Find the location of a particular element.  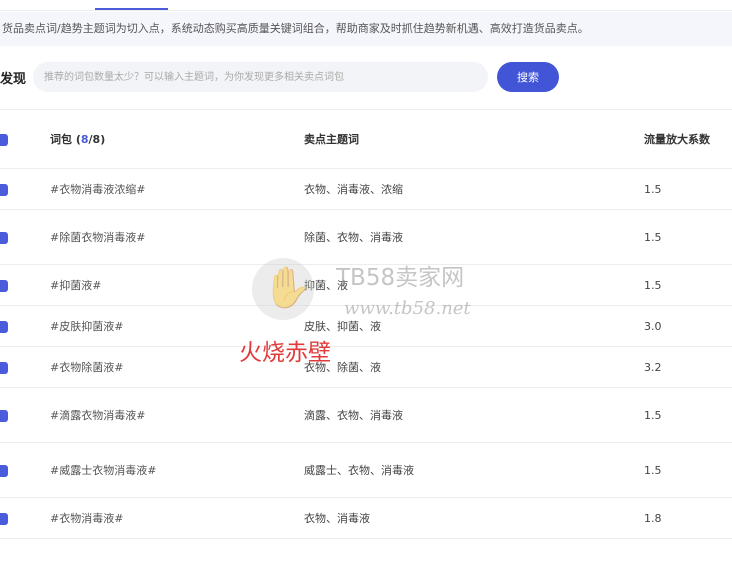

traffic-factor: 3.0 is located at coordinates (653, 326).